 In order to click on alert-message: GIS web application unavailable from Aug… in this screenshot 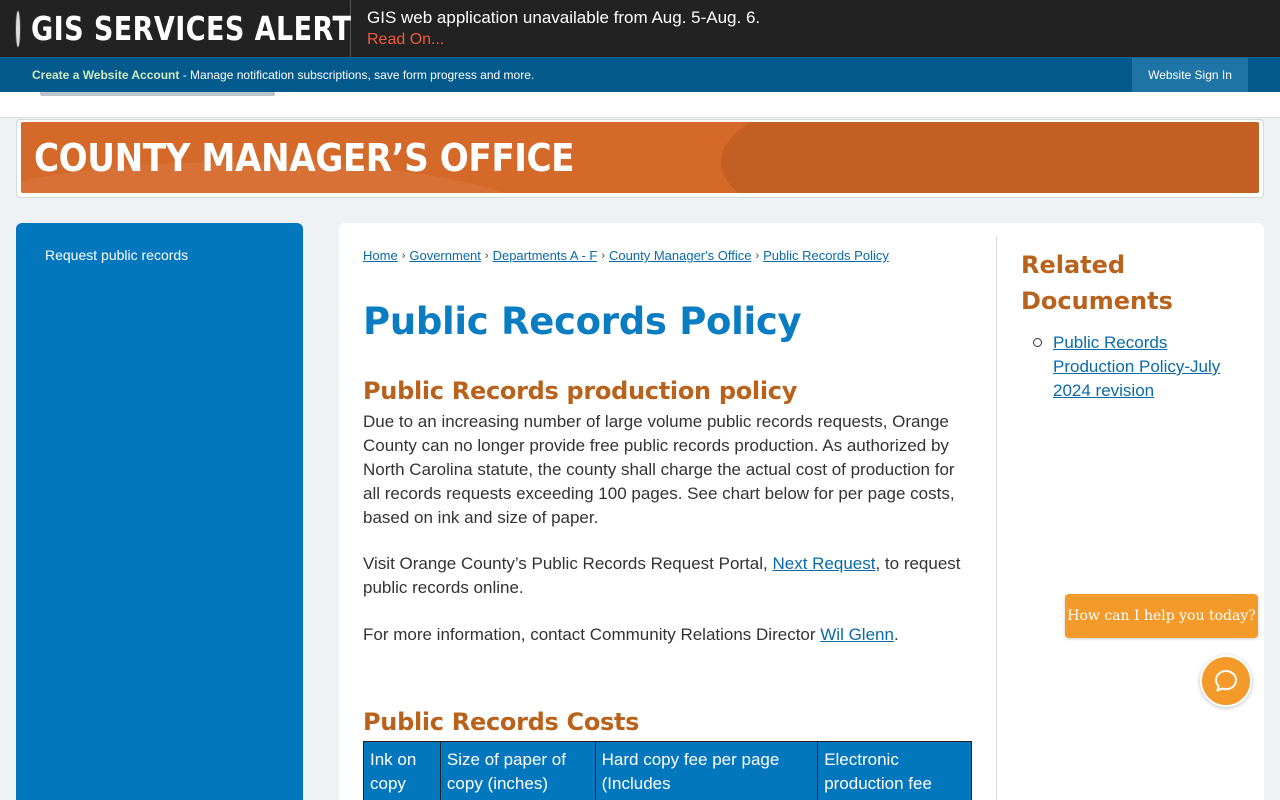, I will do `click(564, 17)`.